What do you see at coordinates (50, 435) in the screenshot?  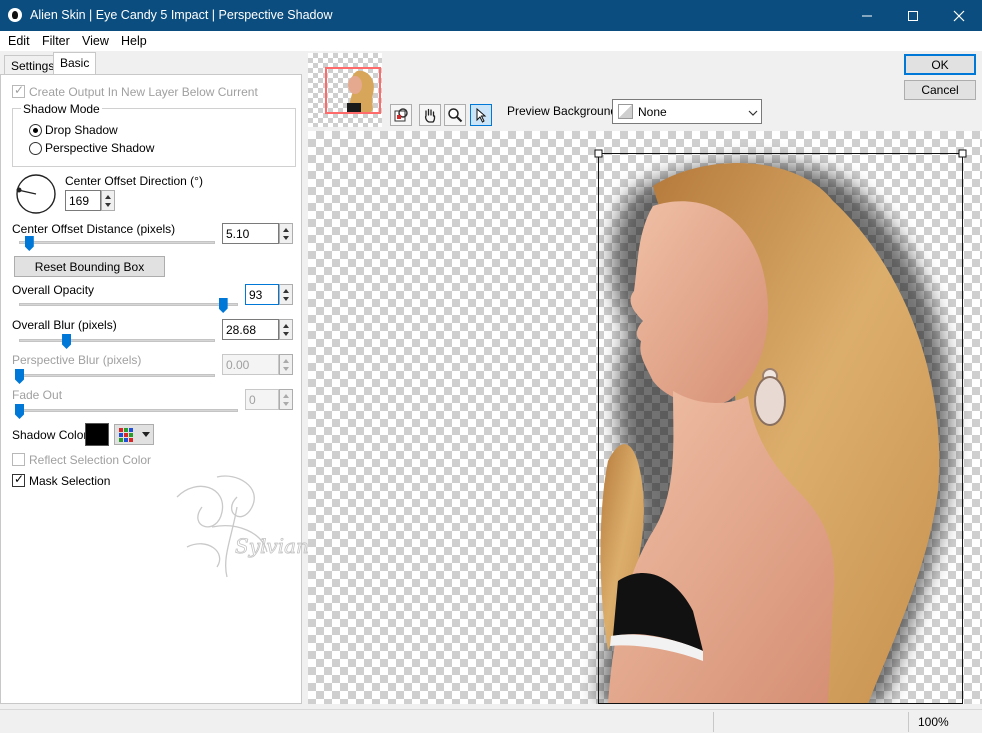 I see `shadow-color-label: Shadow Color` at bounding box center [50, 435].